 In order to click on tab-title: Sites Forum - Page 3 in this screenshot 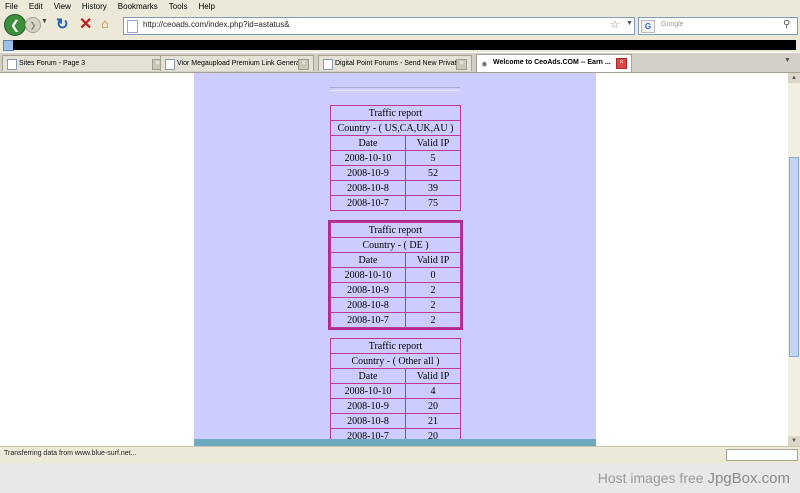, I will do `click(52, 63)`.